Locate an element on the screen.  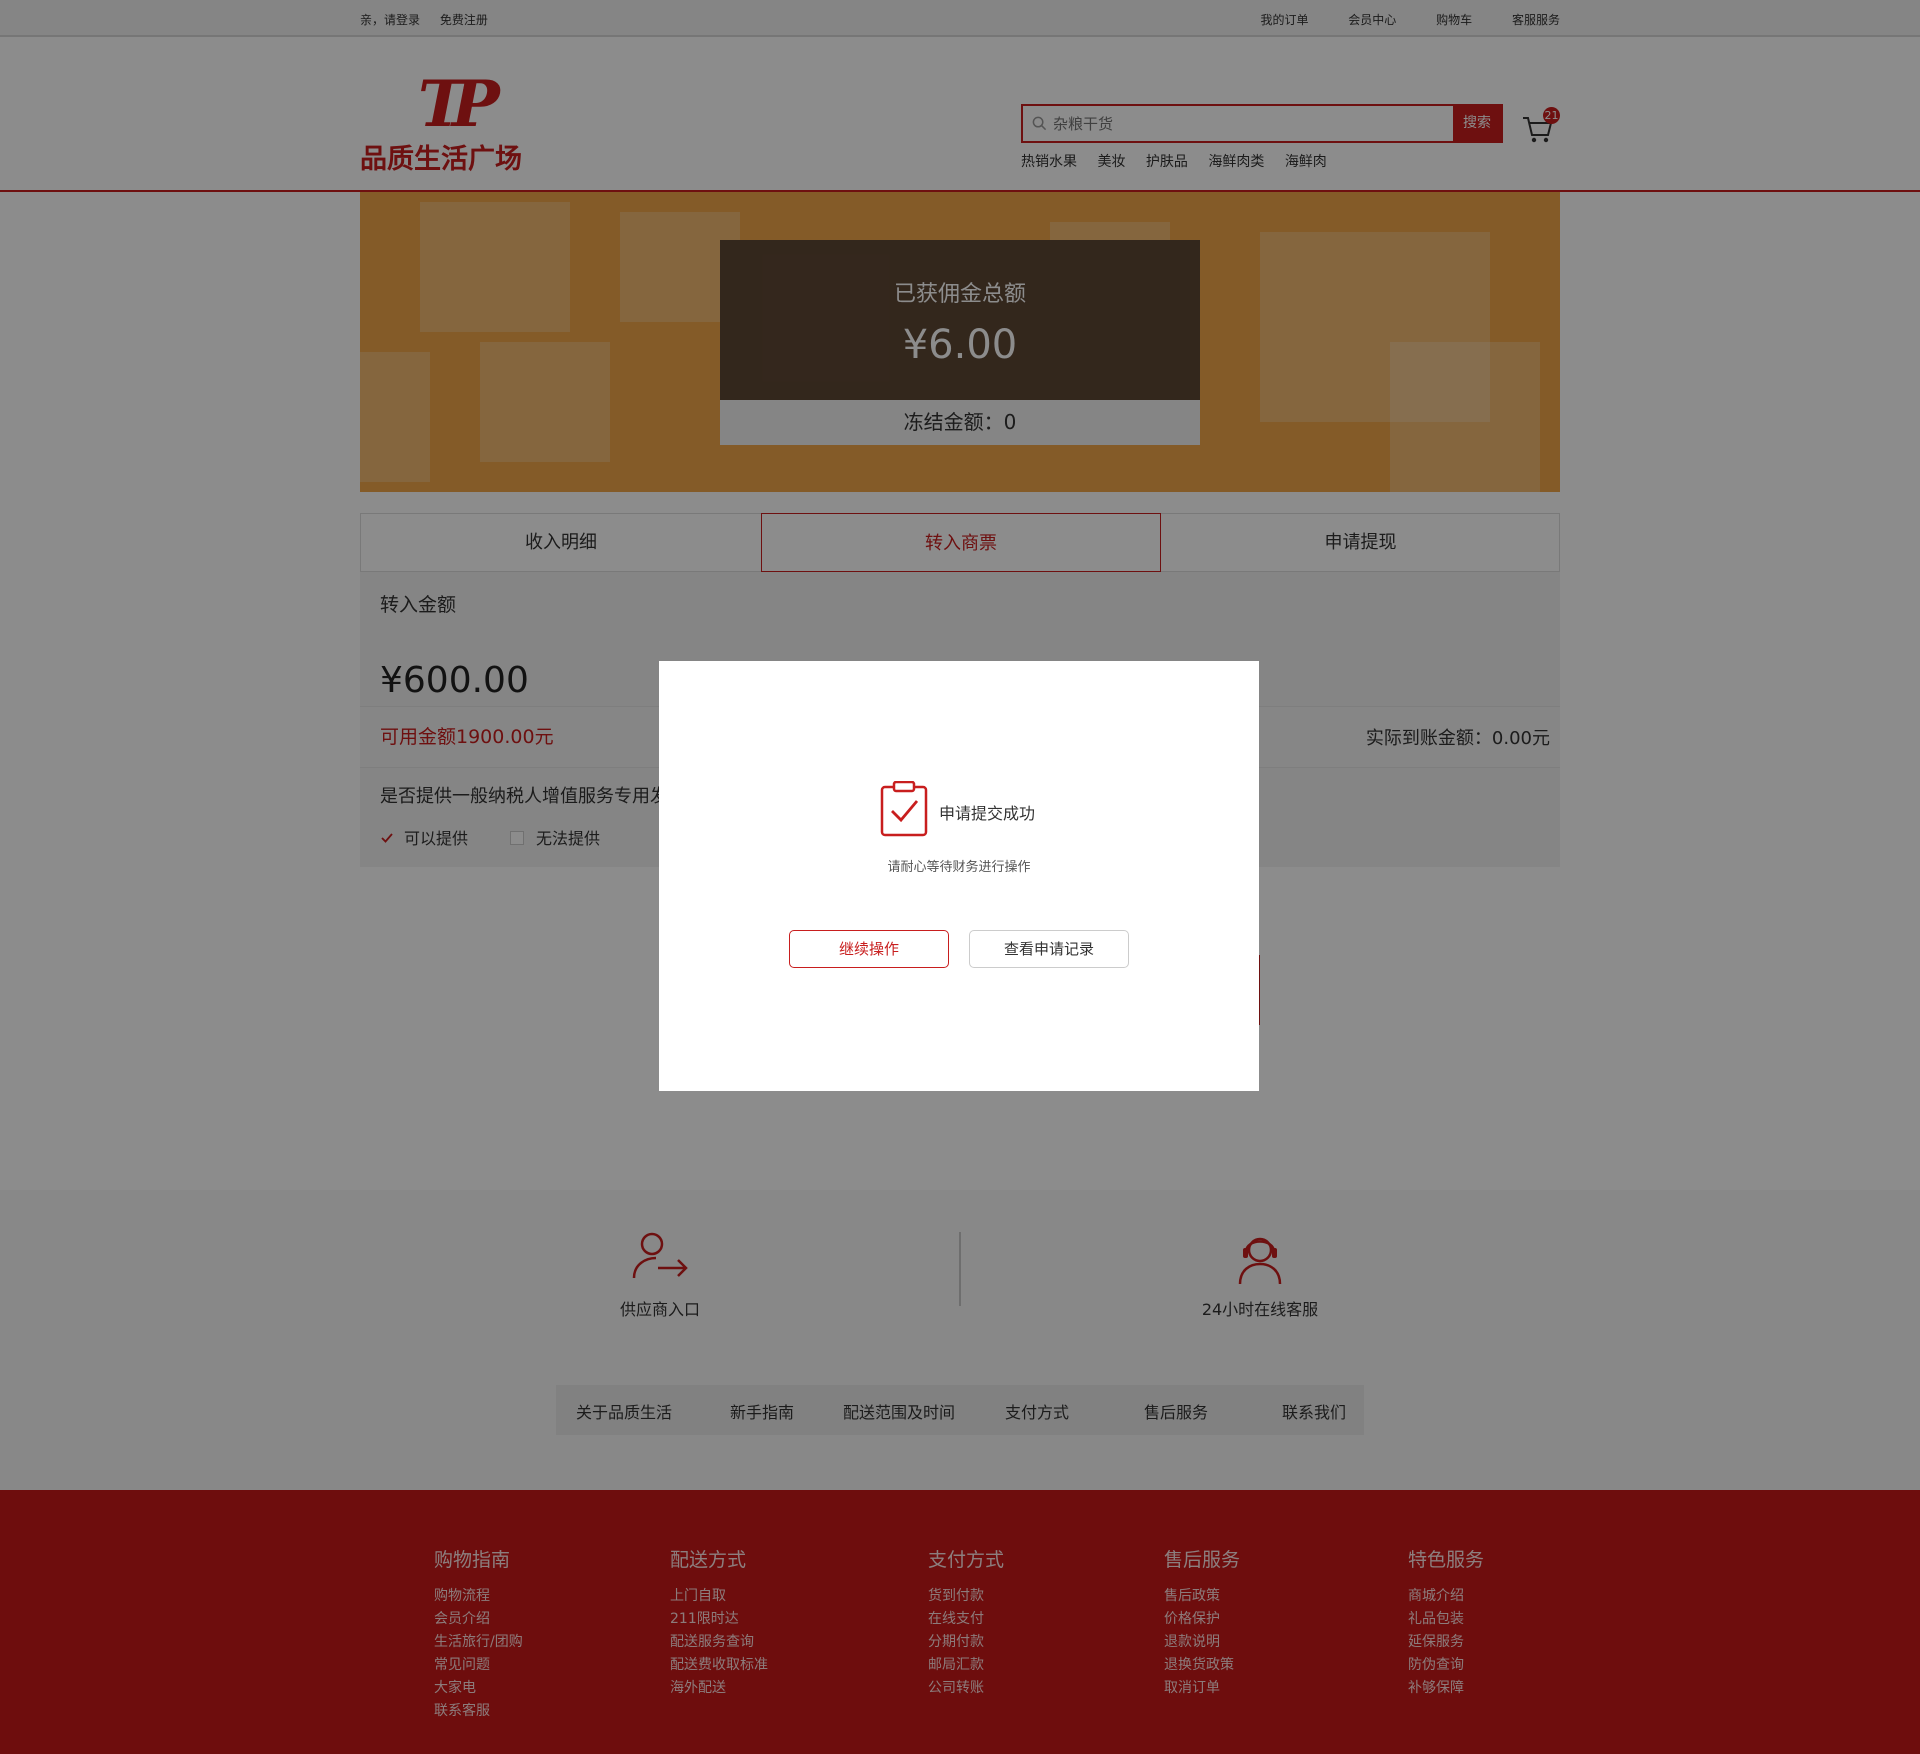
clipboard-check-icon is located at coordinates (904, 809).